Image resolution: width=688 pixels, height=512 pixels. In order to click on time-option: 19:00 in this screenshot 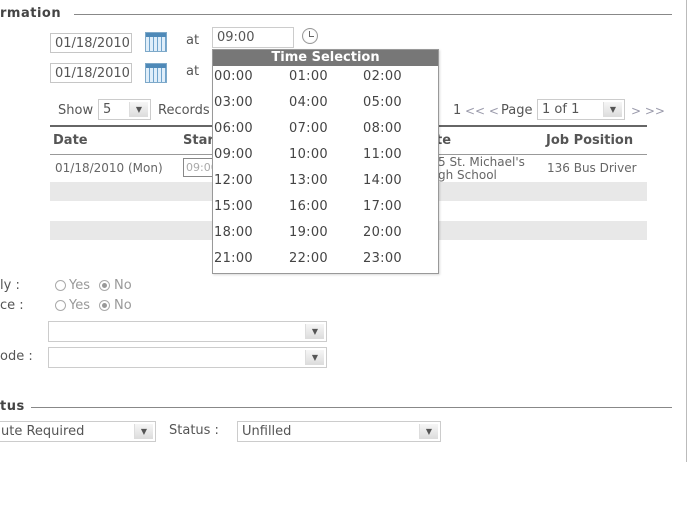, I will do `click(324, 232)`.